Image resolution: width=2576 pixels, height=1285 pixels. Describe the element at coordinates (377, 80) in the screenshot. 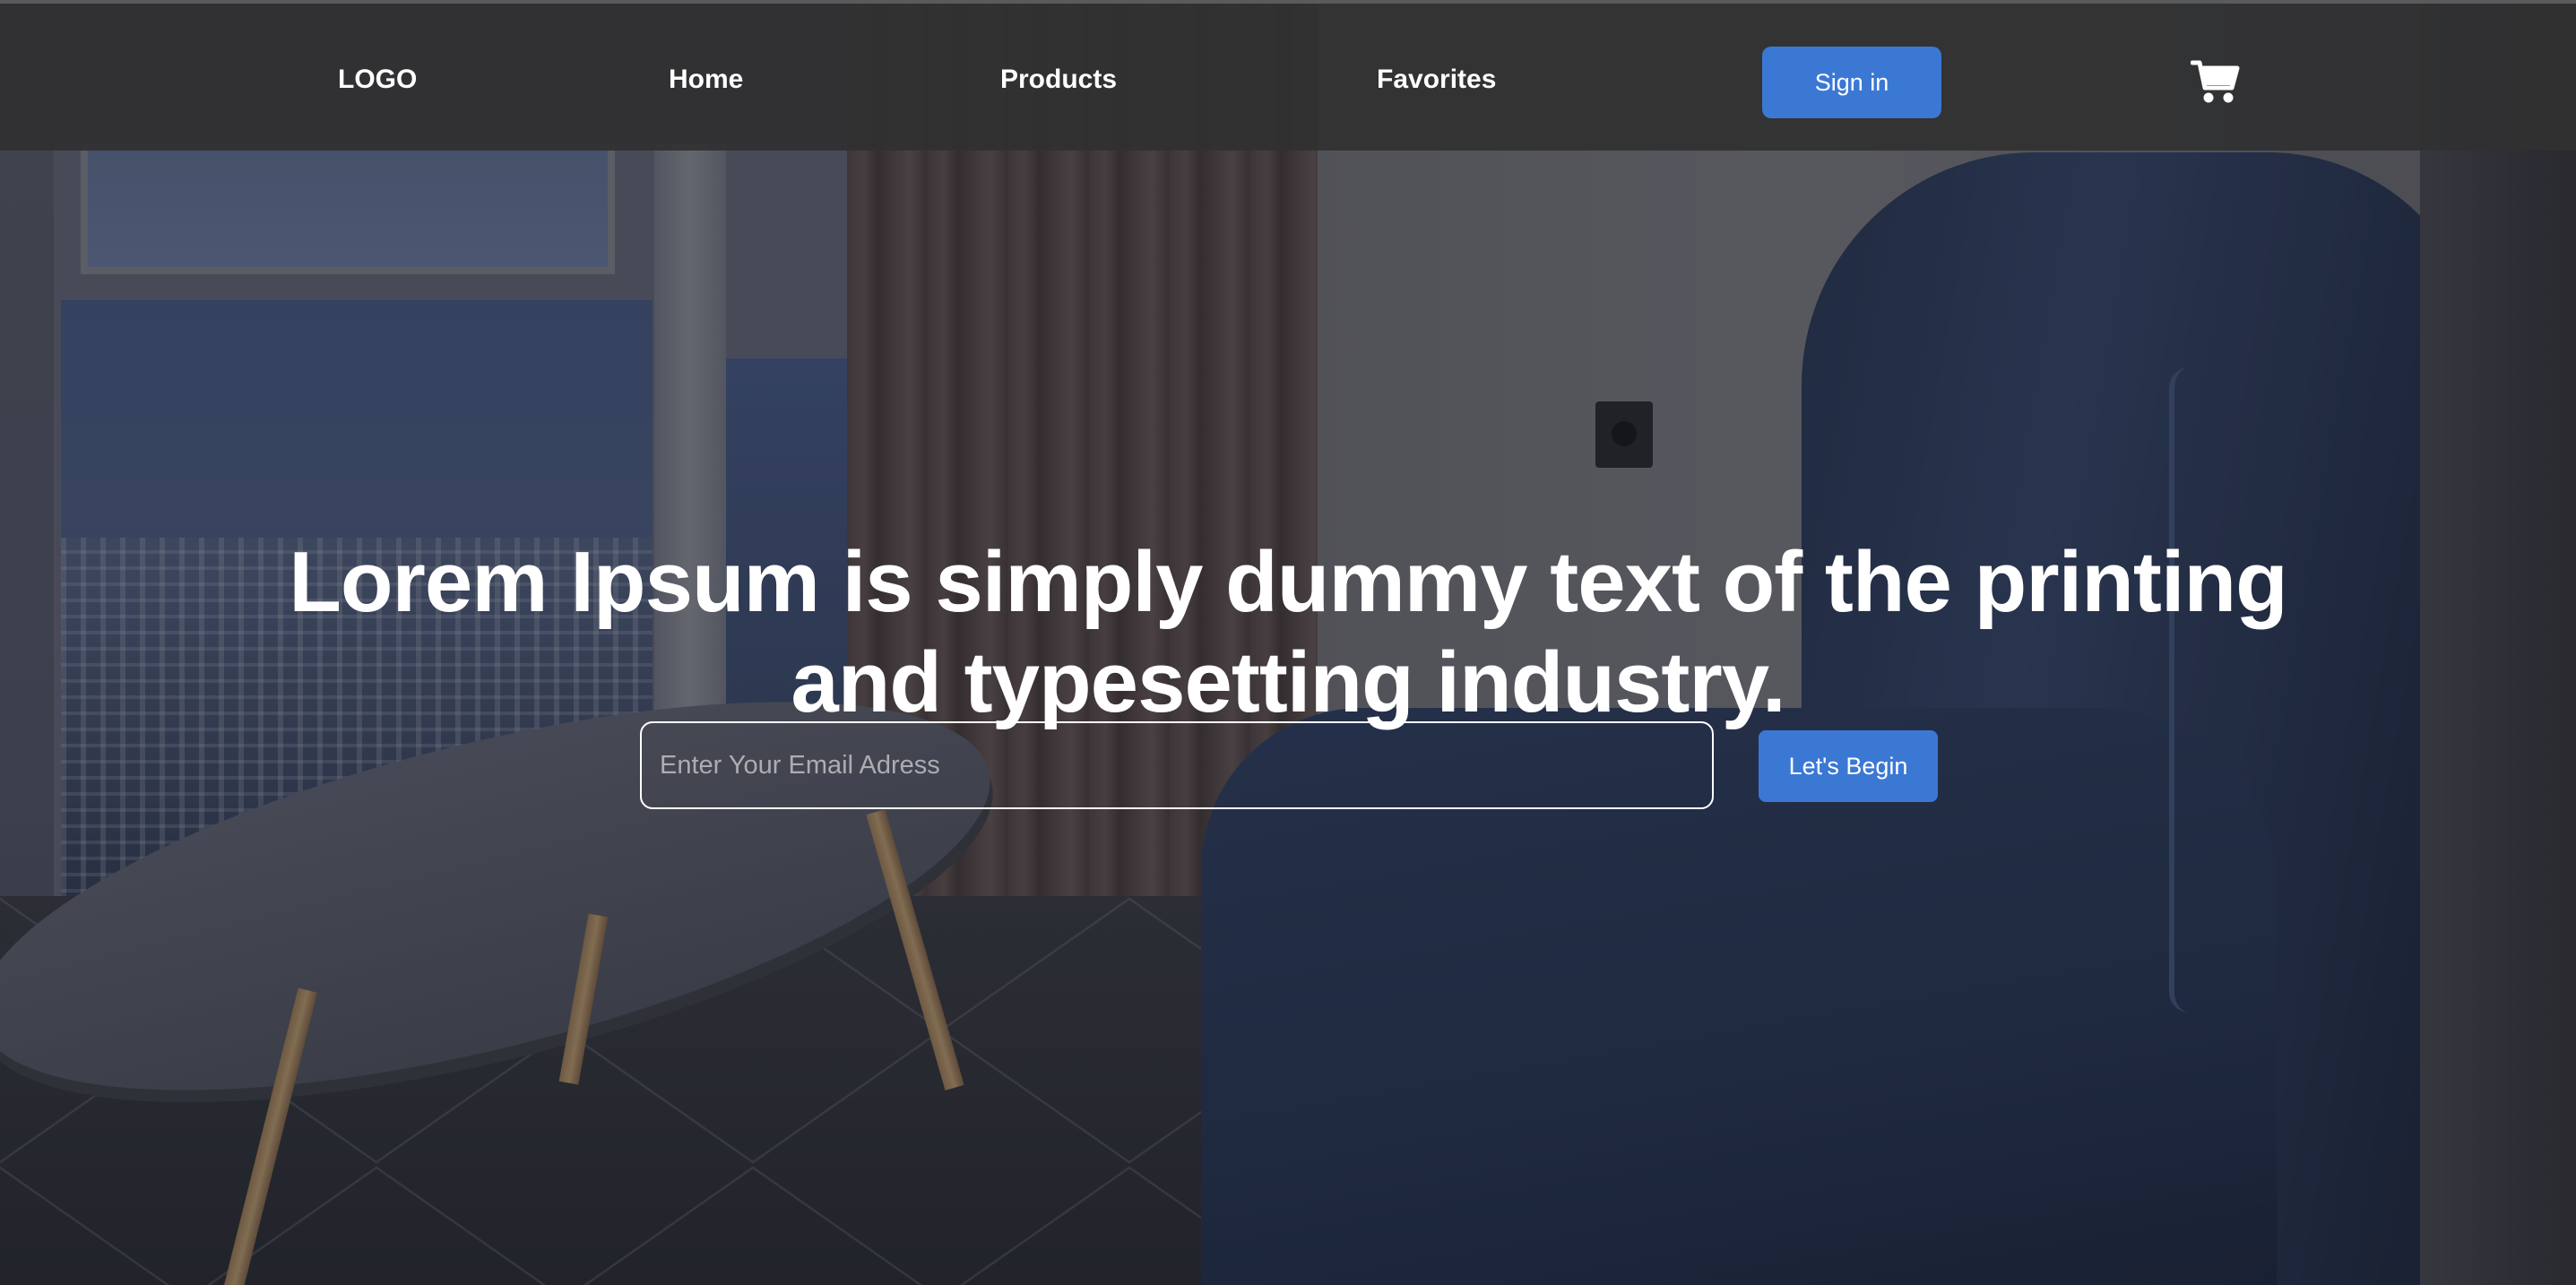

I see `logo: LOGO` at that location.